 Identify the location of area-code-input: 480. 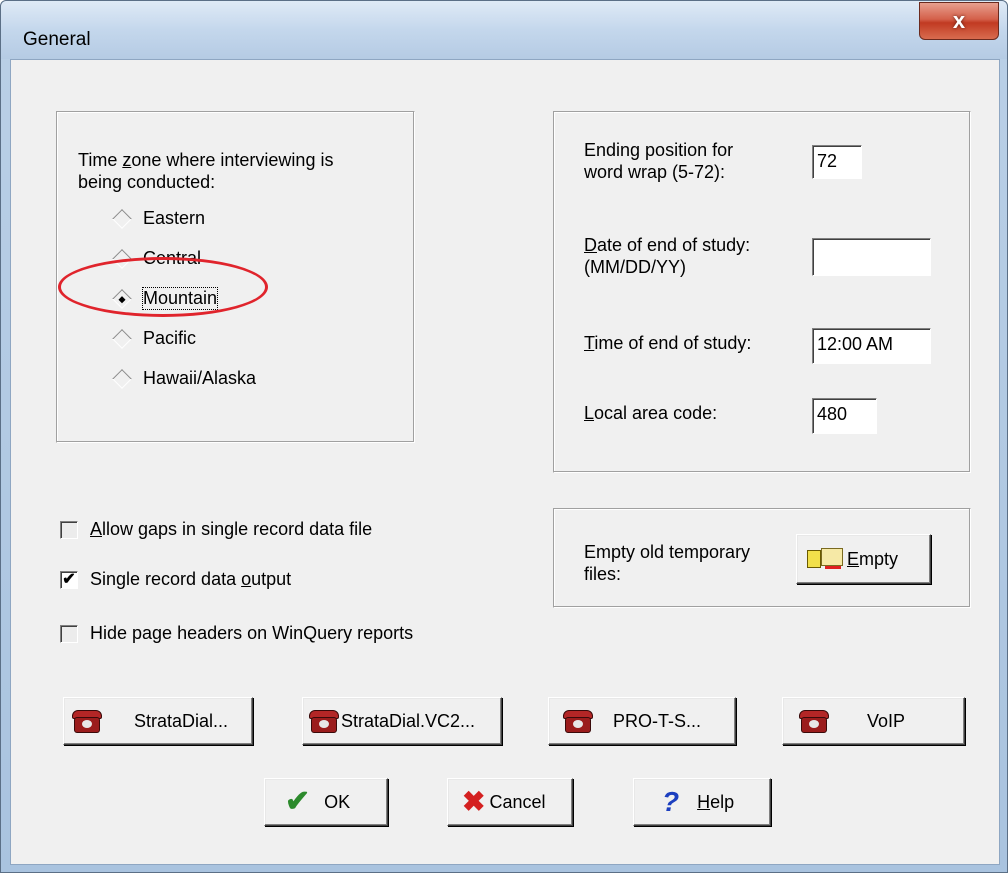
(844, 416).